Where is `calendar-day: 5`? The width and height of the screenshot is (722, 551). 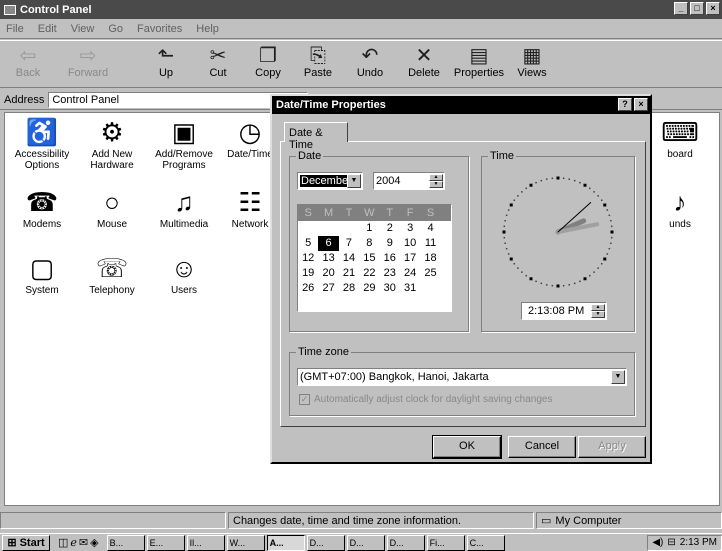
calendar-day: 5 is located at coordinates (308, 243).